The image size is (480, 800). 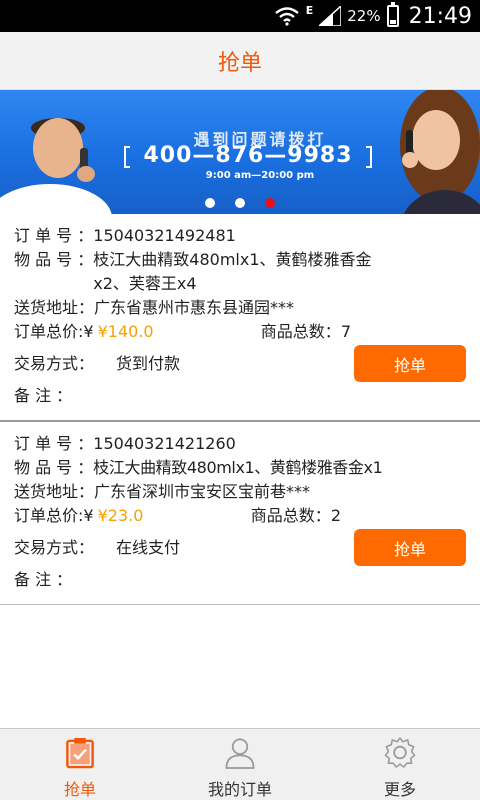 I want to click on carousel-indicator, so click(x=240, y=203).